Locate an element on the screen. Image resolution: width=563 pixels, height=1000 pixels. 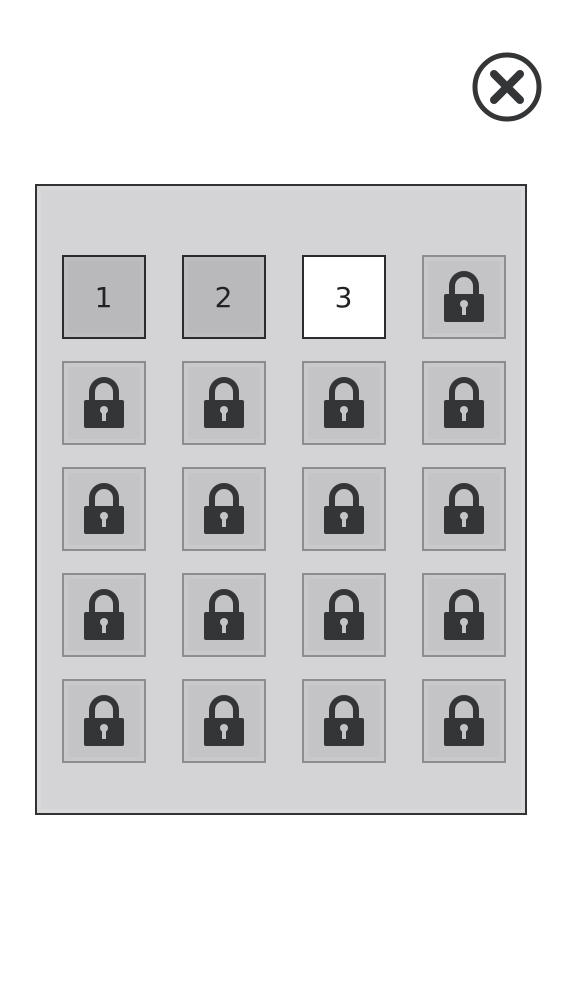
close-icon is located at coordinates (507, 87).